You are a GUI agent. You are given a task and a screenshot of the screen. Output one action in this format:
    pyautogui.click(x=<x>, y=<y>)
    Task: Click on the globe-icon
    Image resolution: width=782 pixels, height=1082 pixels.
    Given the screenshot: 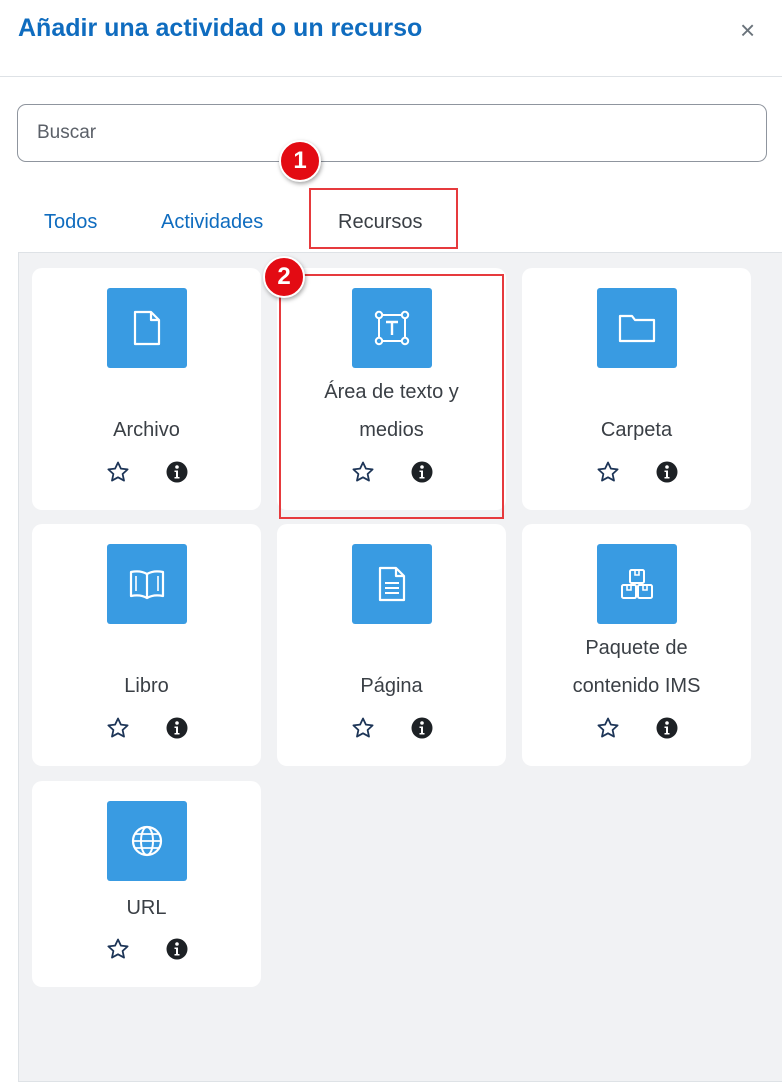 What is the action you would take?
    pyautogui.click(x=147, y=841)
    